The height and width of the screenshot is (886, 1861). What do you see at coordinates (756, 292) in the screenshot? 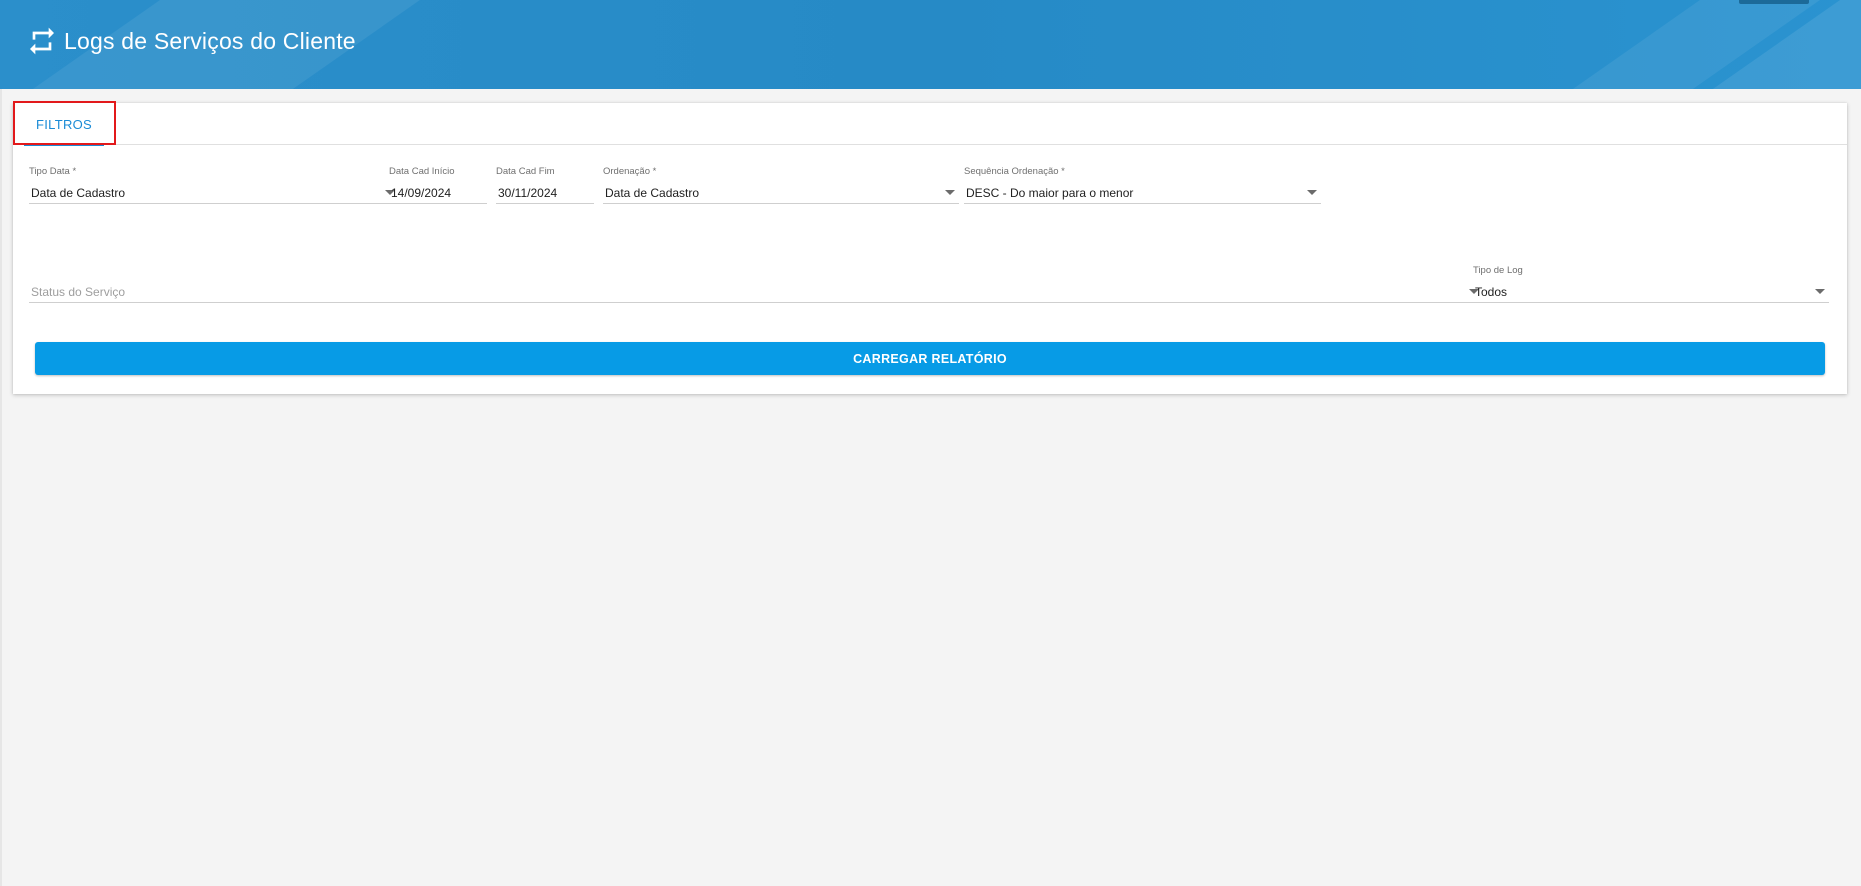
I see `status-servico-select: Status do Serviço` at bounding box center [756, 292].